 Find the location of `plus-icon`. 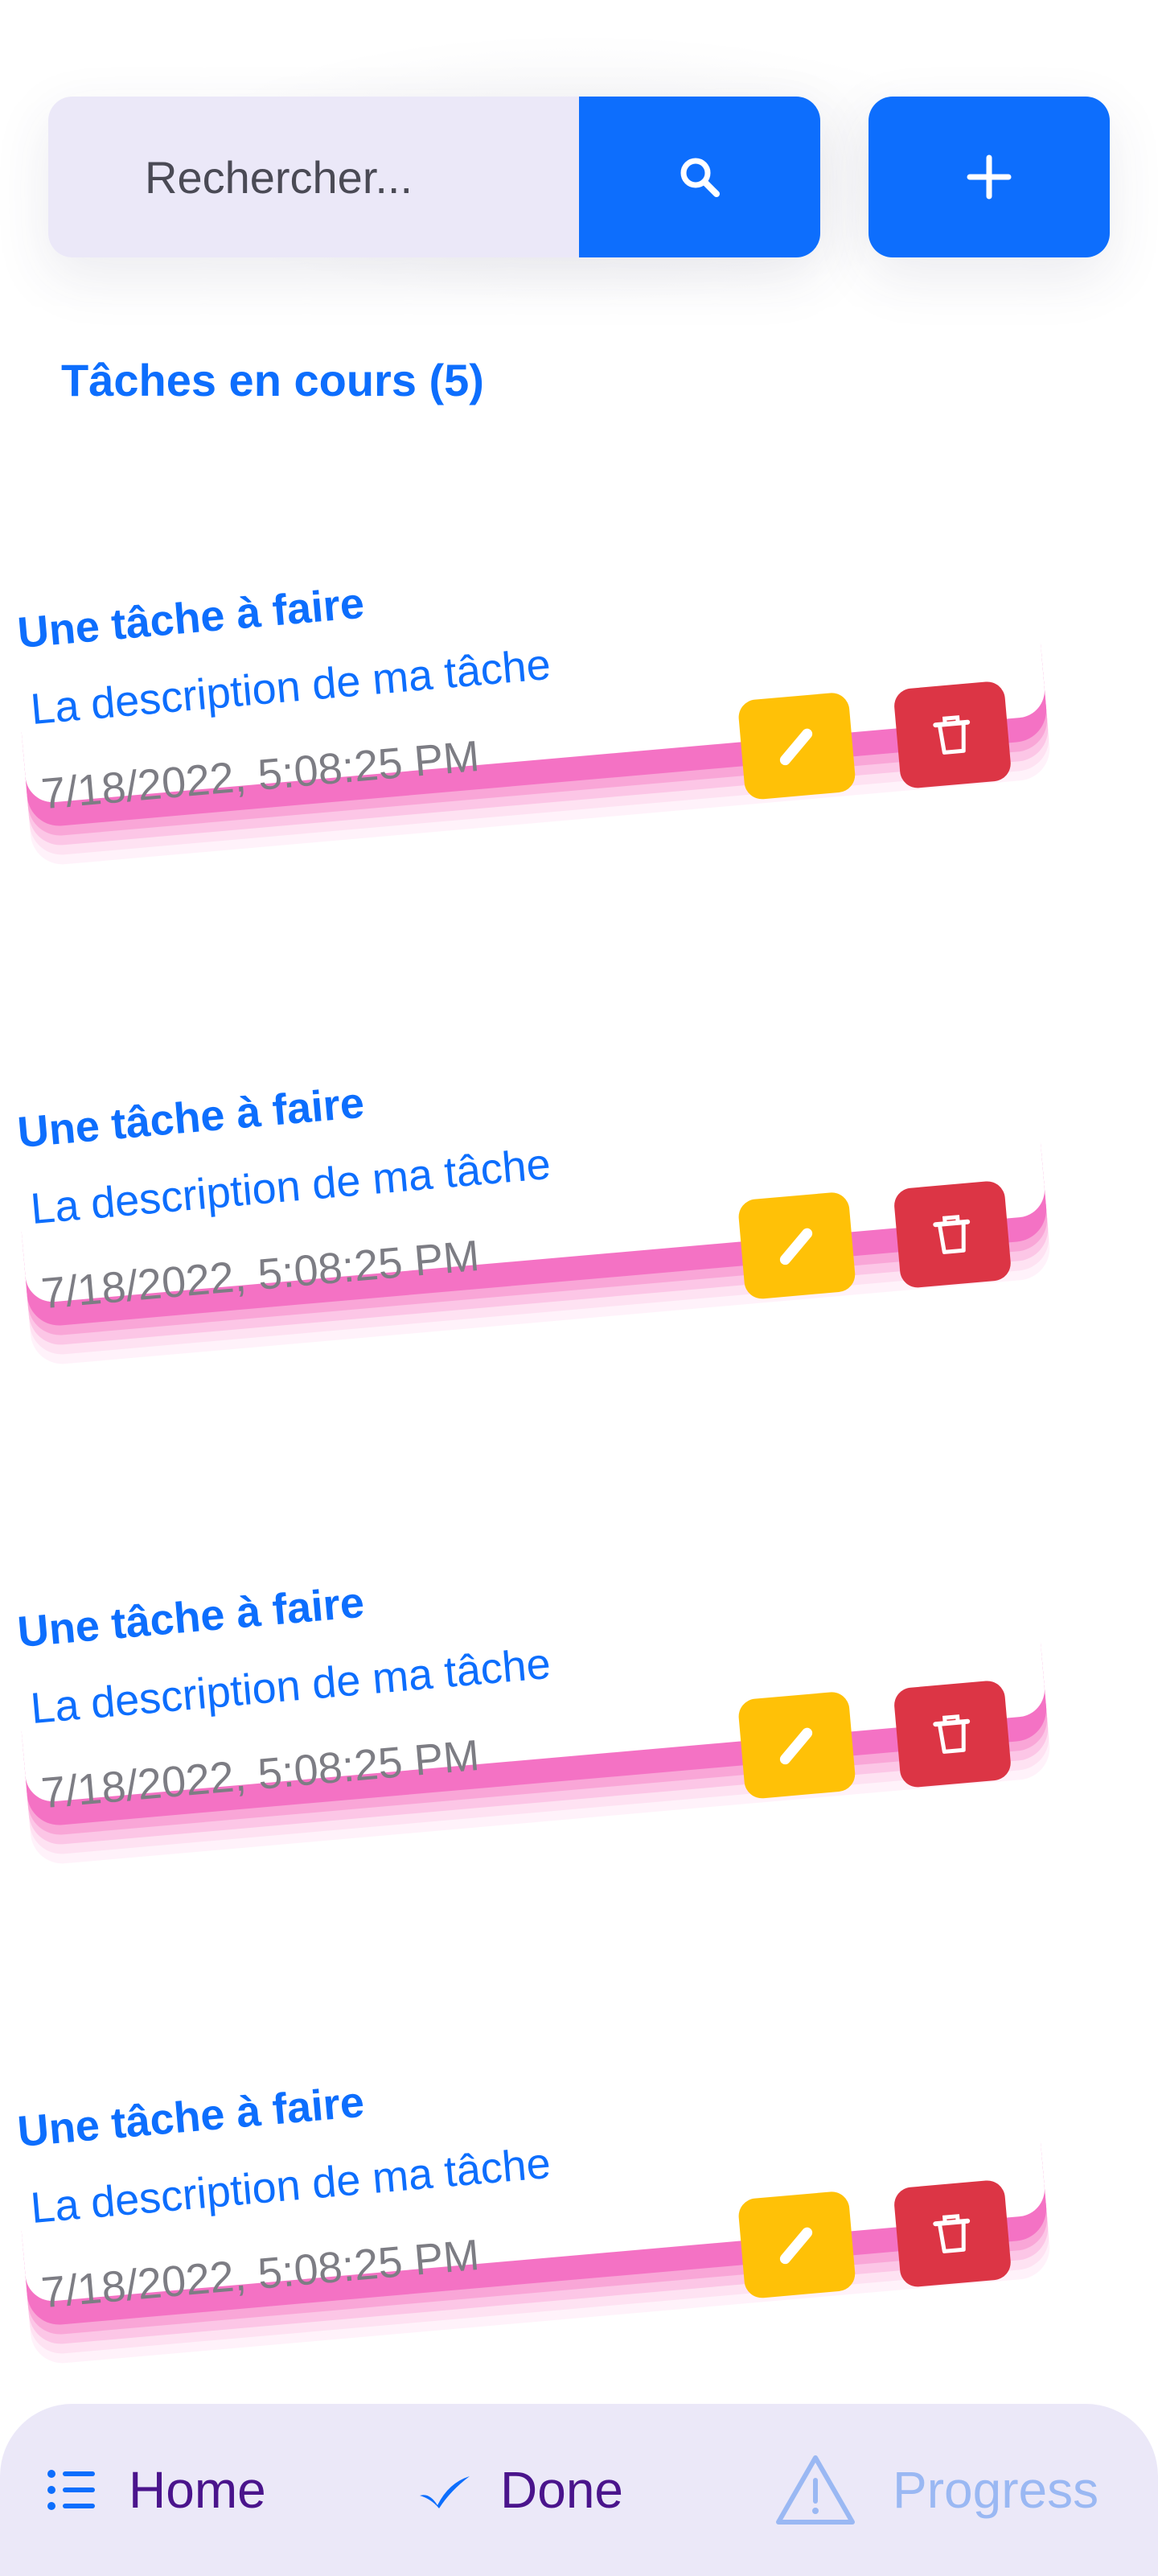

plus-icon is located at coordinates (989, 177).